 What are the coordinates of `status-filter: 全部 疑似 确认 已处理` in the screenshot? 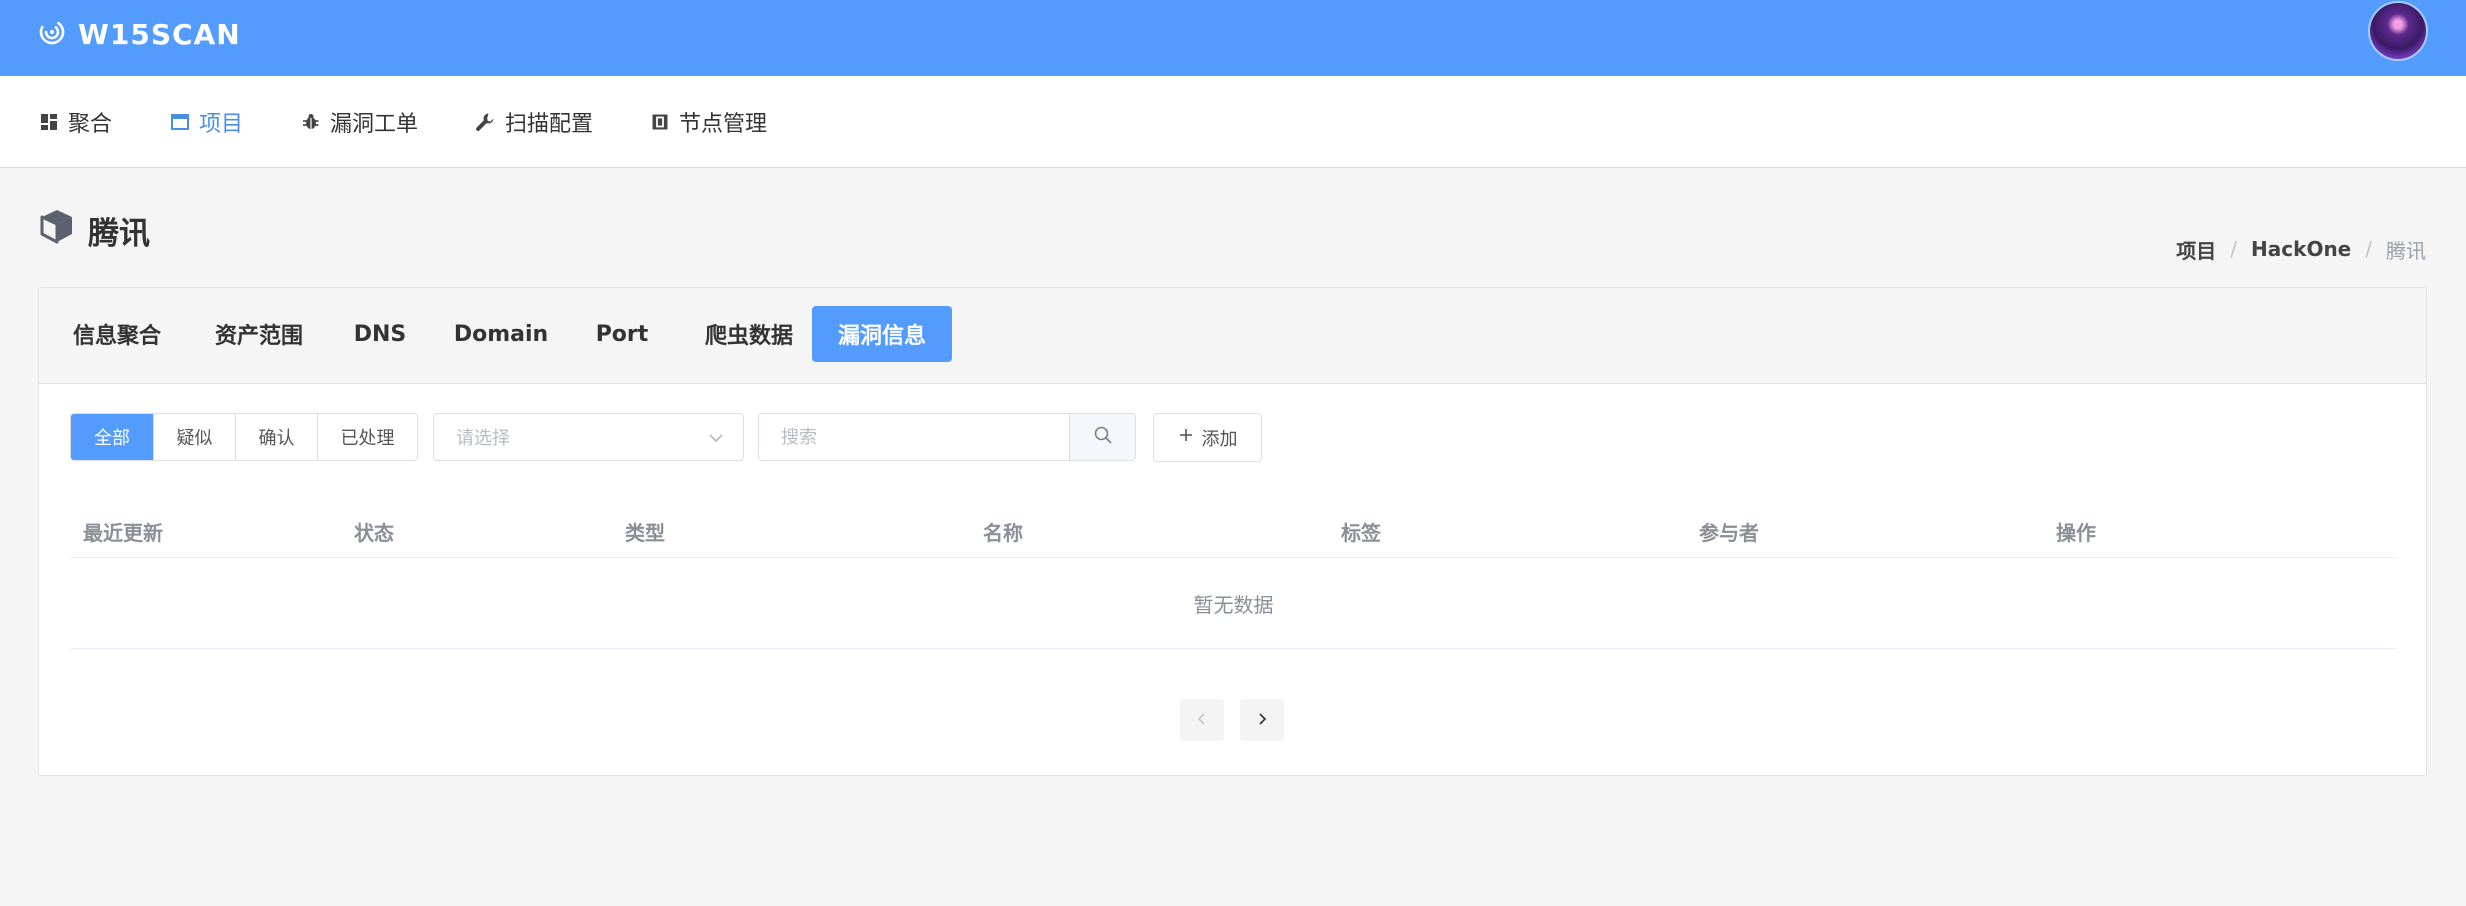 It's located at (244, 437).